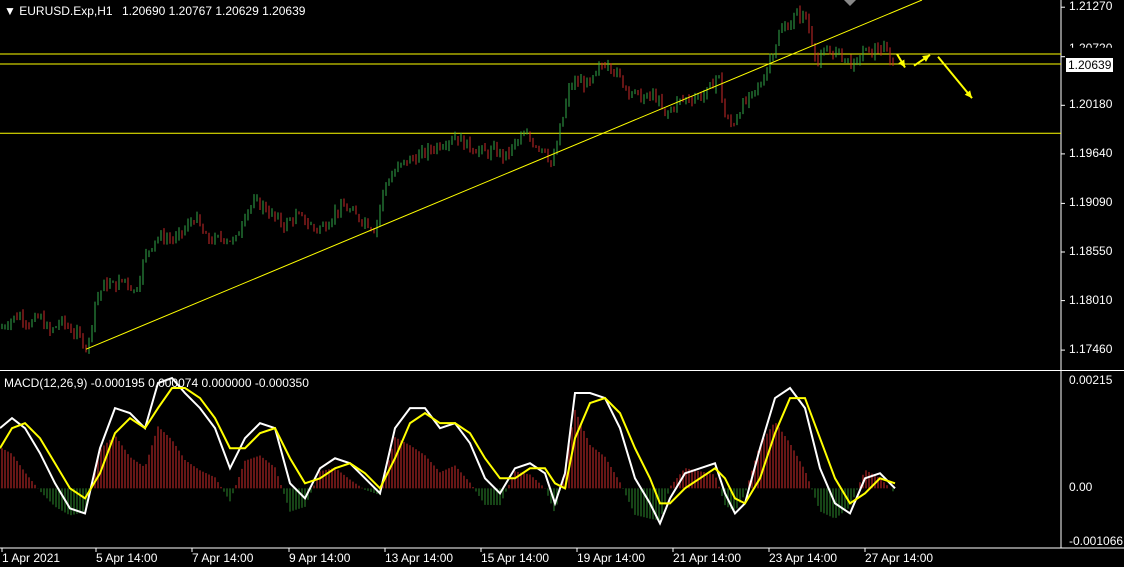  I want to click on horizontal-lines, so click(530, 93).